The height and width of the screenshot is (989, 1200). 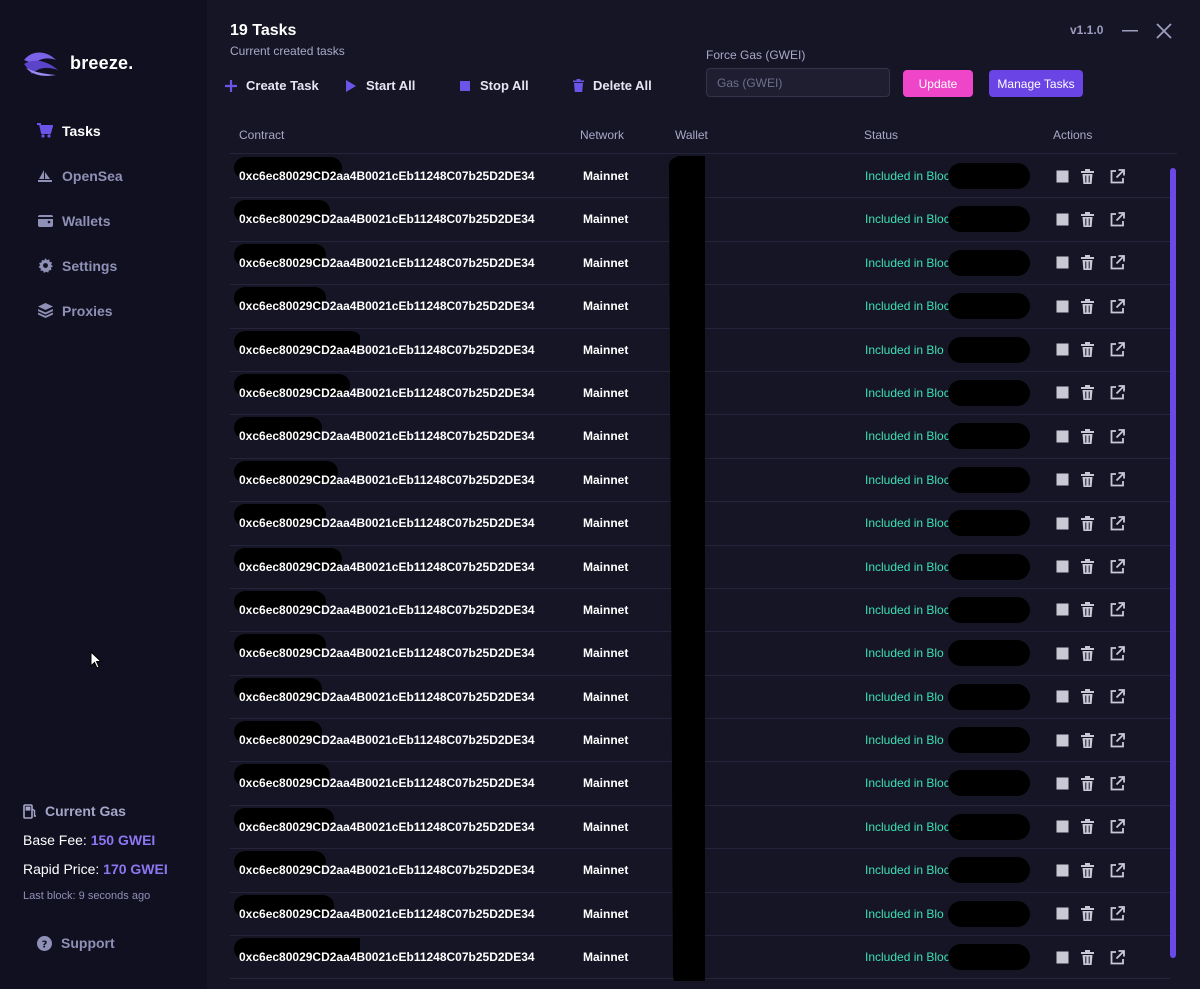 I want to click on sailboat-icon, so click(x=45, y=176).